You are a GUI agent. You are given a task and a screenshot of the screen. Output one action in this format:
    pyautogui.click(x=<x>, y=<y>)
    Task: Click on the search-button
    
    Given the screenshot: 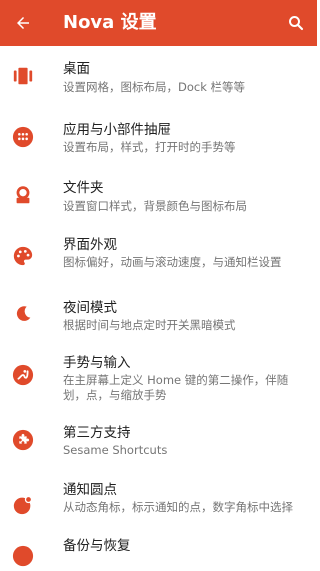 What is the action you would take?
    pyautogui.click(x=296, y=23)
    